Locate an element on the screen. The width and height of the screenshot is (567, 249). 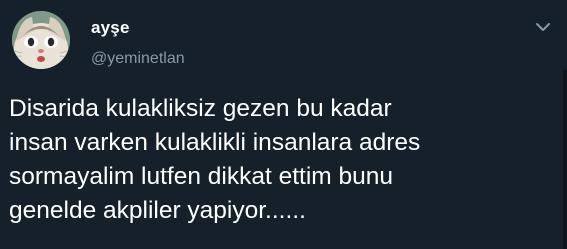
tweet-text-line: insan varken kulaklikli insanlara adres is located at coordinates (215, 142).